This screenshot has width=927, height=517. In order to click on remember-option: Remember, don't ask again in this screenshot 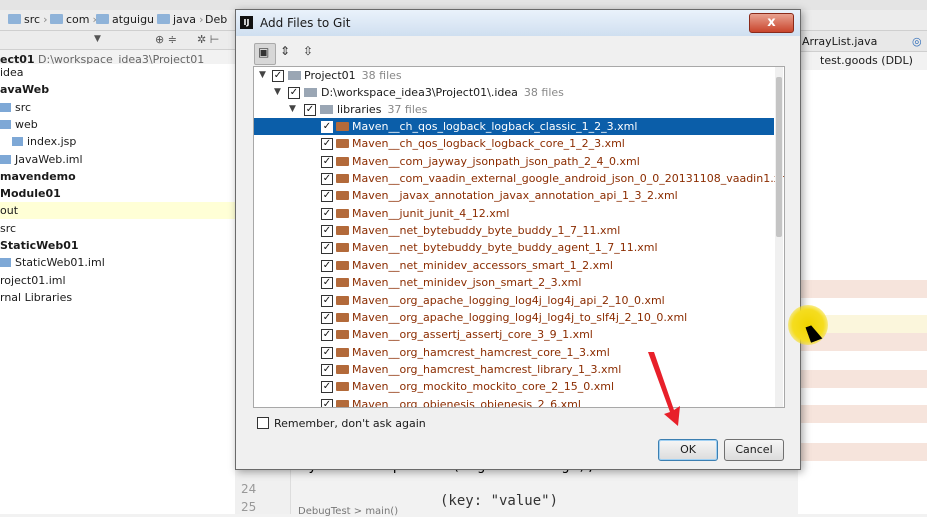, I will do `click(341, 423)`.